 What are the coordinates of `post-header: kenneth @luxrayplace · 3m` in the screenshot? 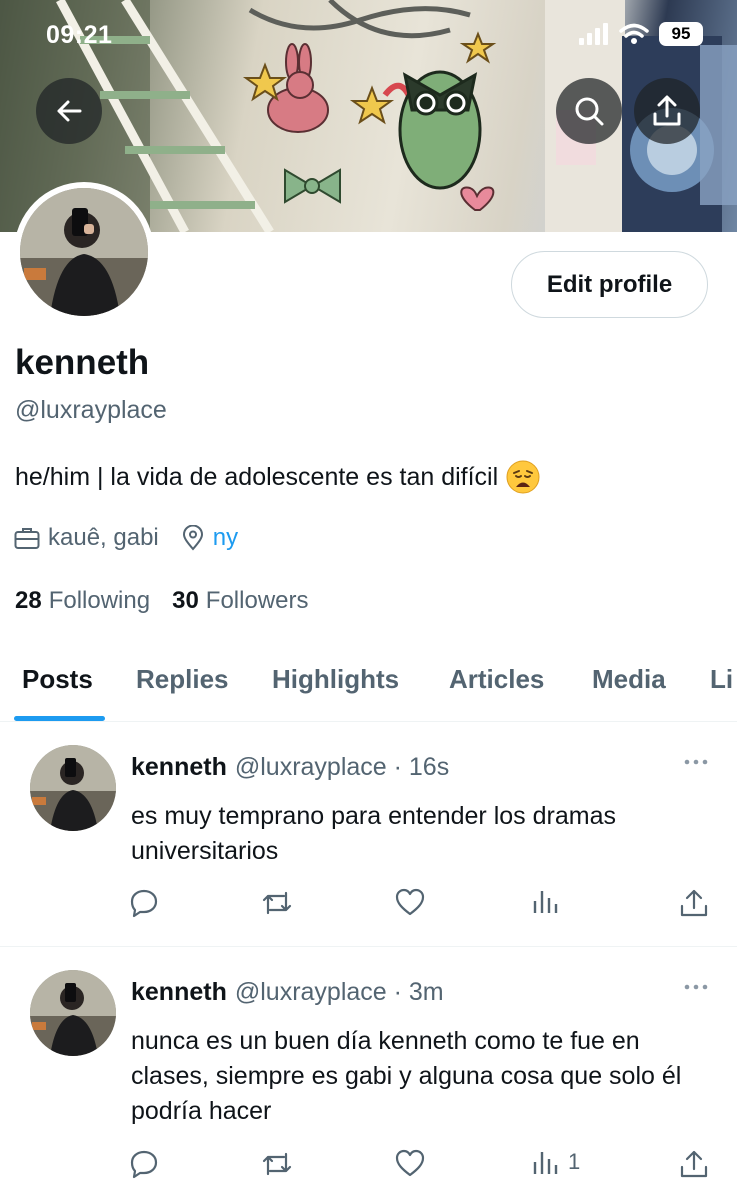 It's located at (287, 992).